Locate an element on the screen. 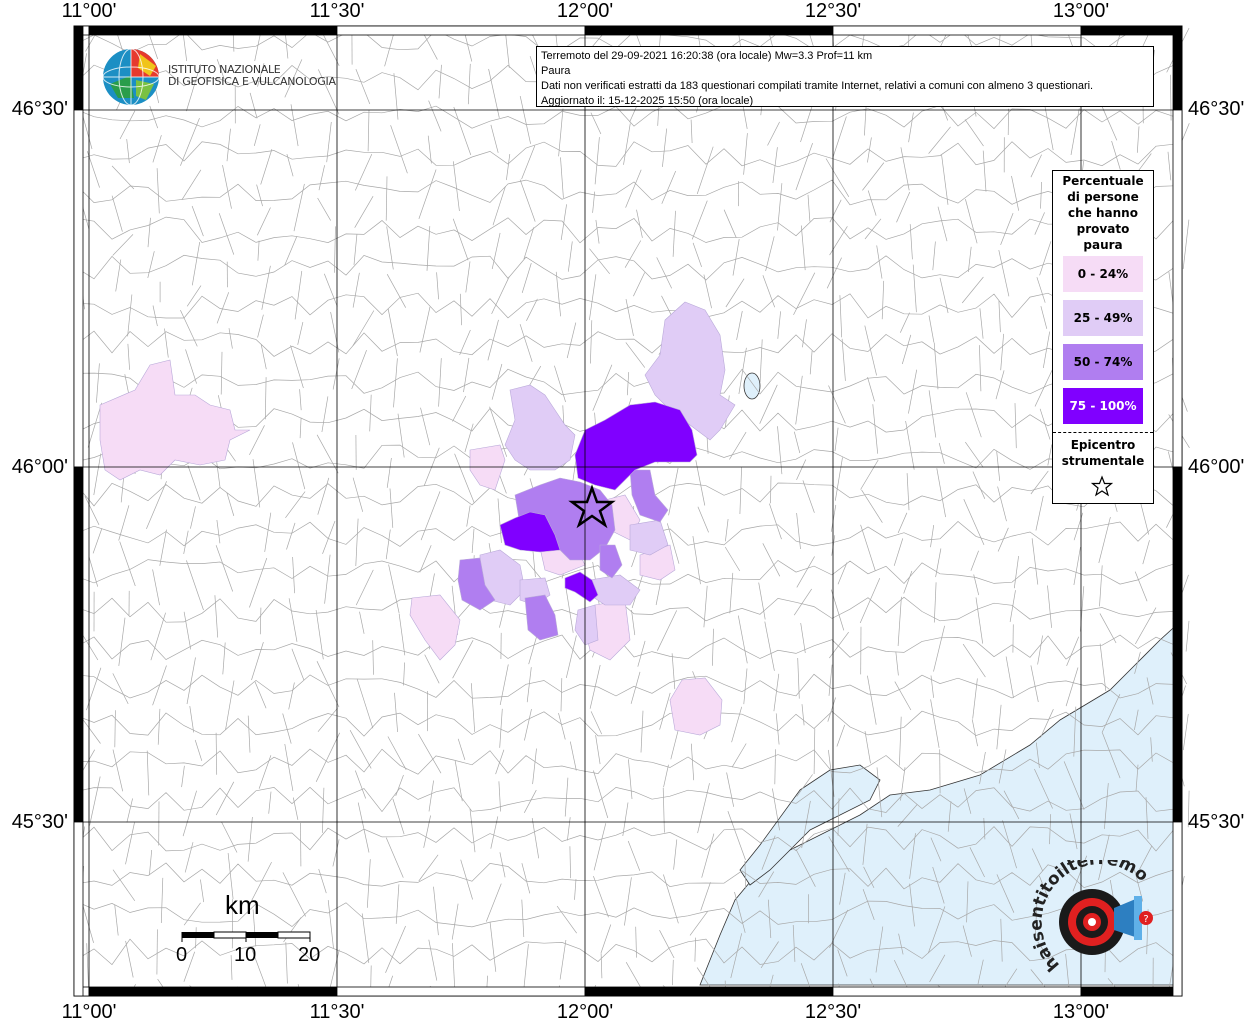  lon-label-bottom: 11°30' is located at coordinates (337, 1012).